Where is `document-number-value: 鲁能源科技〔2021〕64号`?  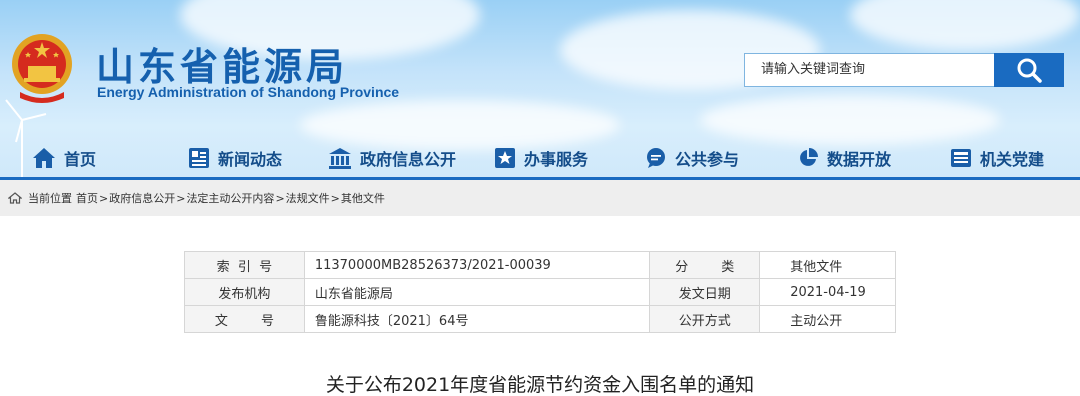
document-number-value: 鲁能源科技〔2021〕64号 is located at coordinates (477, 319).